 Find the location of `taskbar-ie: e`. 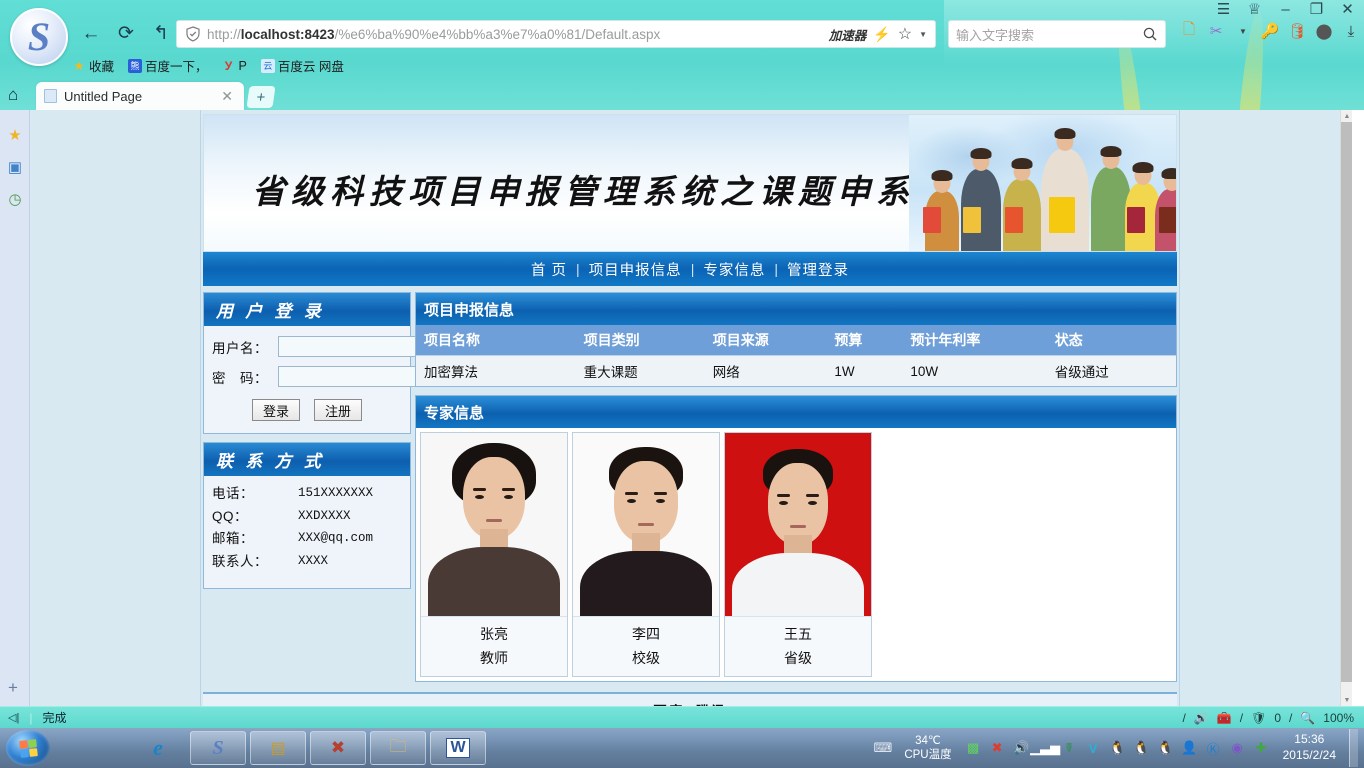

taskbar-ie: e is located at coordinates (158, 748).